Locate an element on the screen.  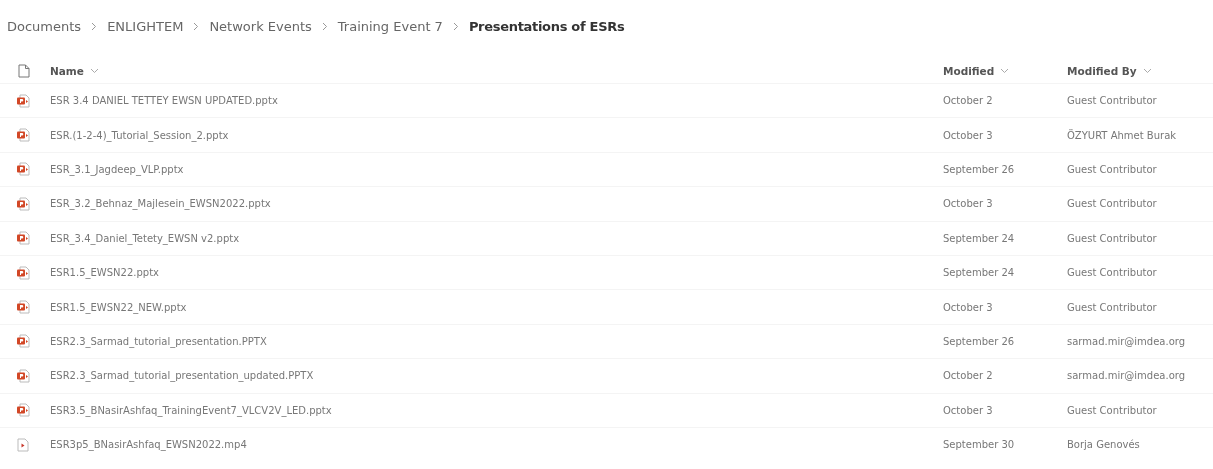
video-file-icon is located at coordinates (23, 444).